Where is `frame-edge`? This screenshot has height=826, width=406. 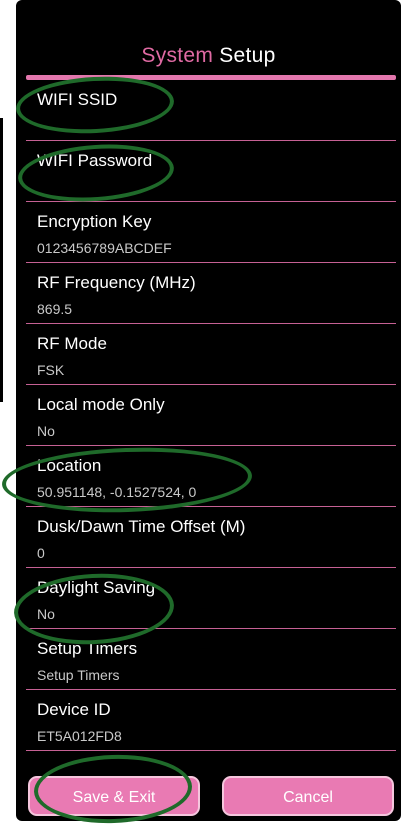 frame-edge is located at coordinates (1, 260).